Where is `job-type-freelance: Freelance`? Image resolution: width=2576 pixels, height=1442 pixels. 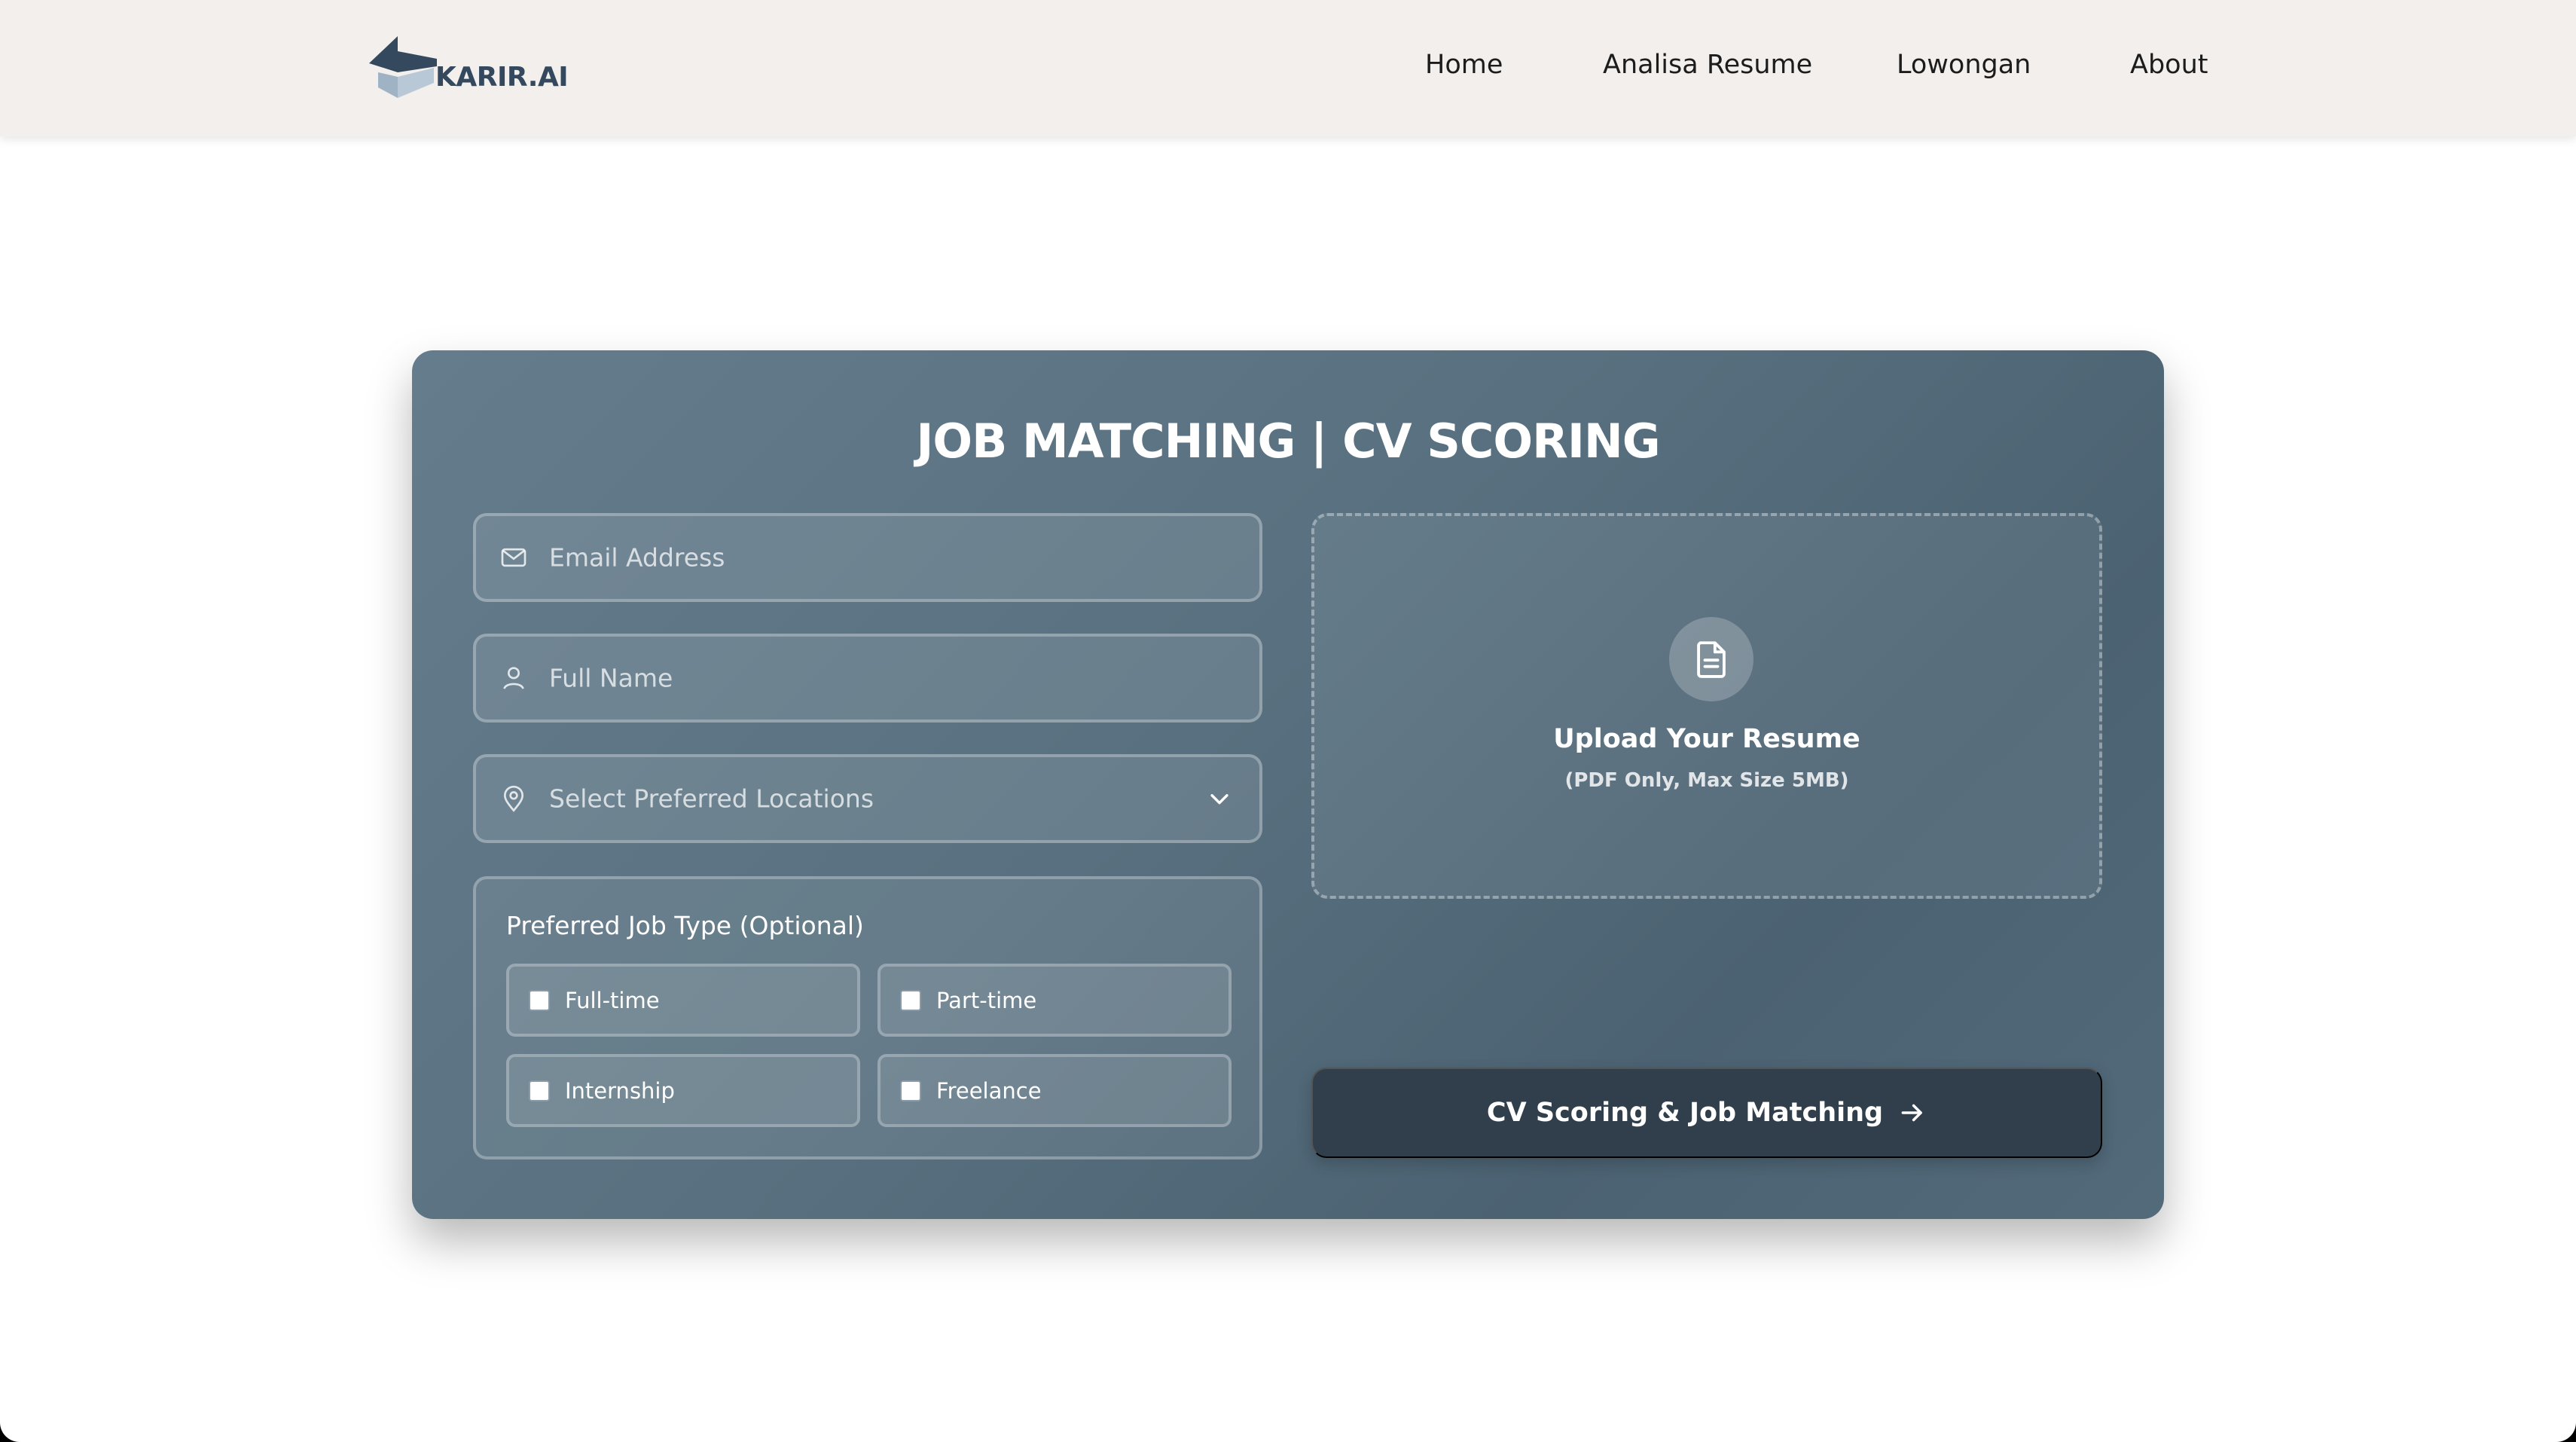
job-type-freelance: Freelance is located at coordinates (1054, 1090).